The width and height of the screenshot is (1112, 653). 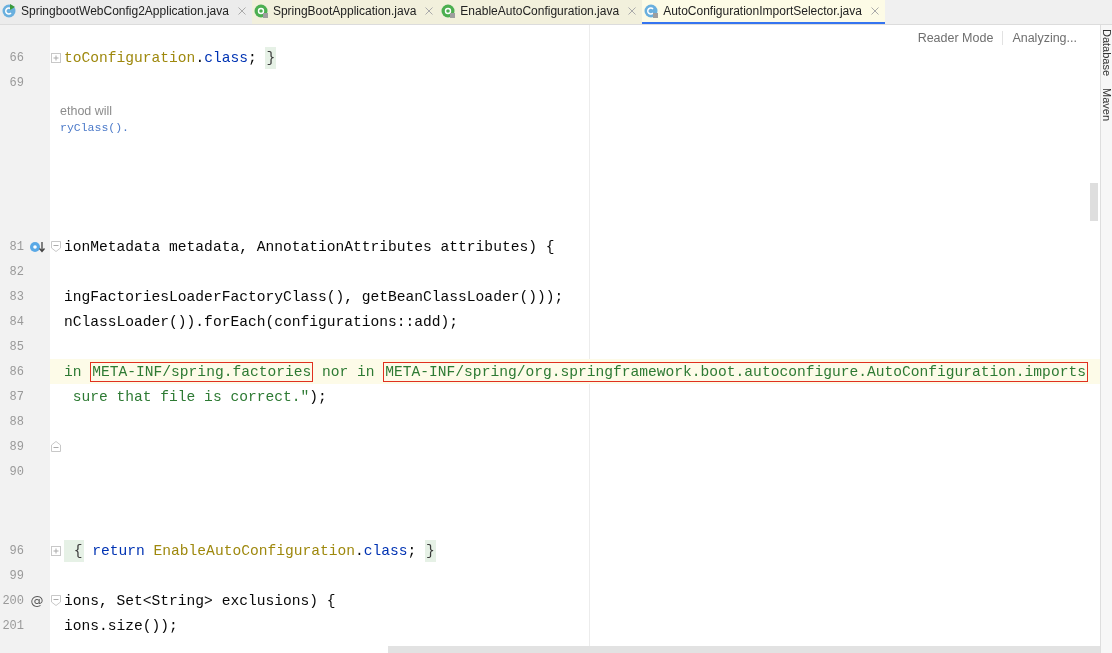 What do you see at coordinates (37, 246) in the screenshot?
I see `implementing-method-icon` at bounding box center [37, 246].